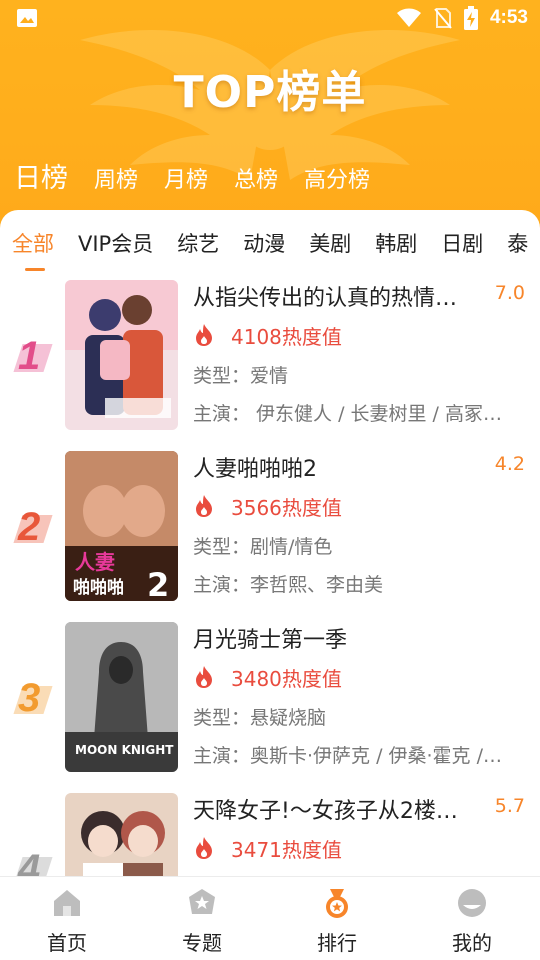 The image size is (540, 960). What do you see at coordinates (98, 587) in the screenshot?
I see `svg-text: 啪啪啪` at bounding box center [98, 587].